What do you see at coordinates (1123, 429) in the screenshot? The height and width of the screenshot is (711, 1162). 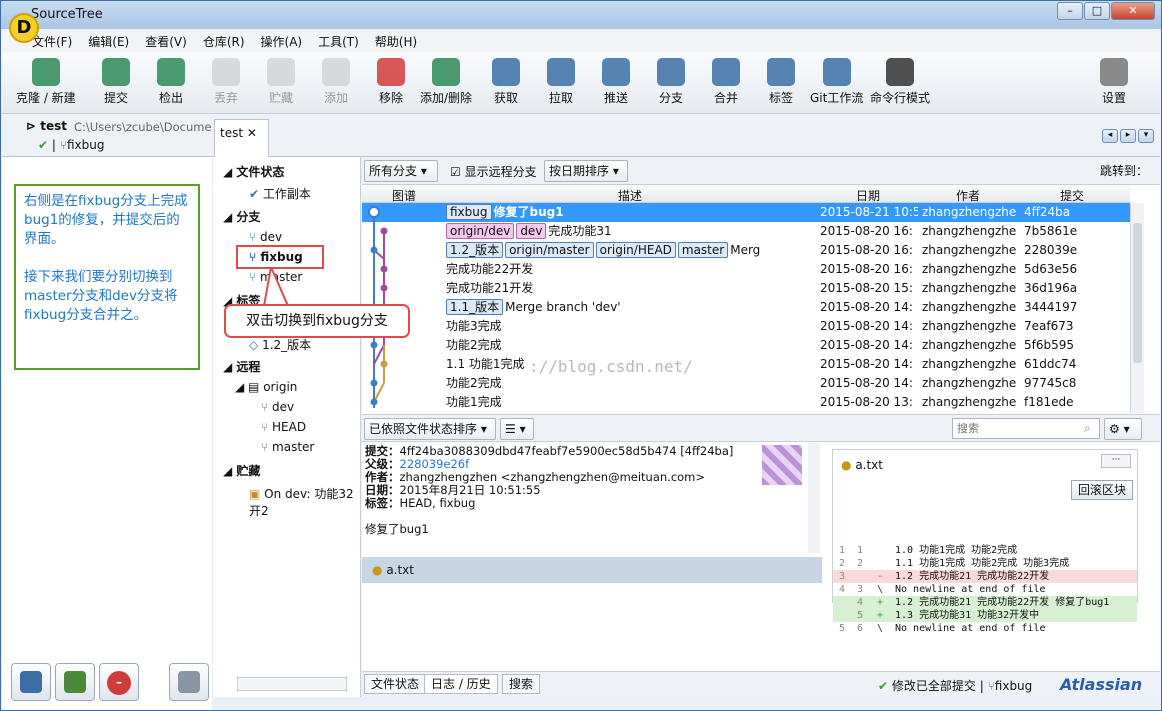 I see `settings-dropdown: ⚙ ▾` at bounding box center [1123, 429].